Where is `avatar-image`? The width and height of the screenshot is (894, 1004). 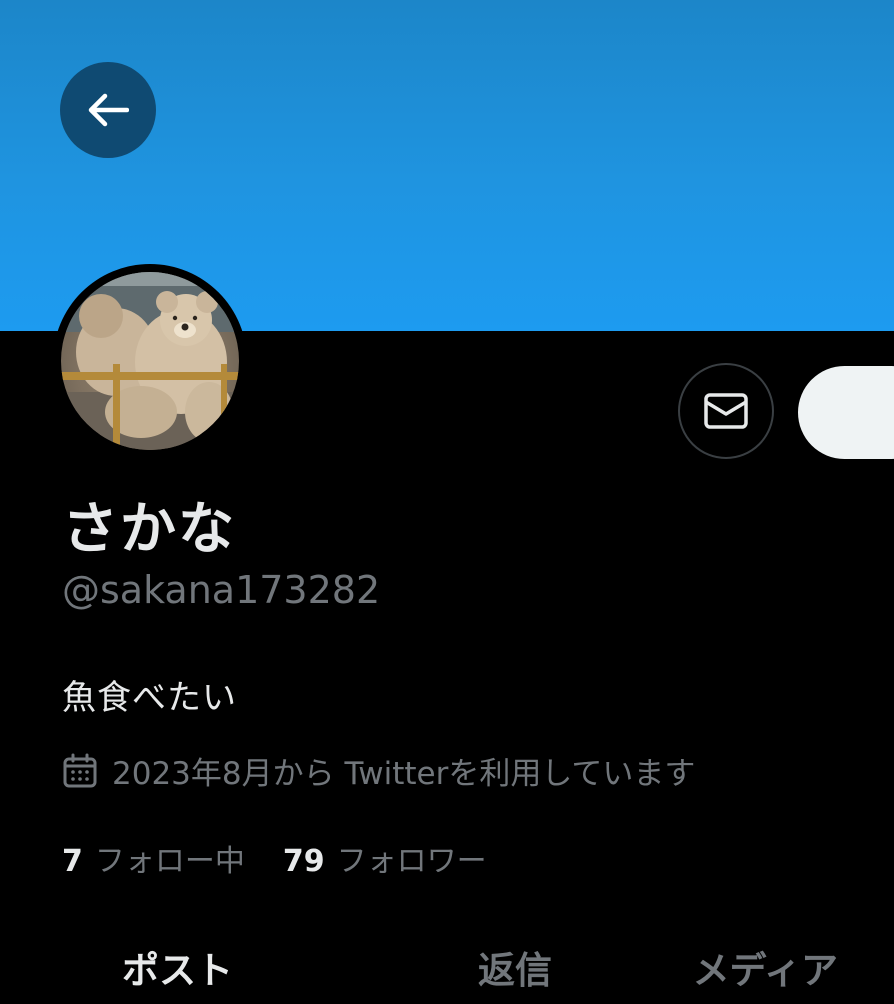
avatar-image is located at coordinates (150, 361).